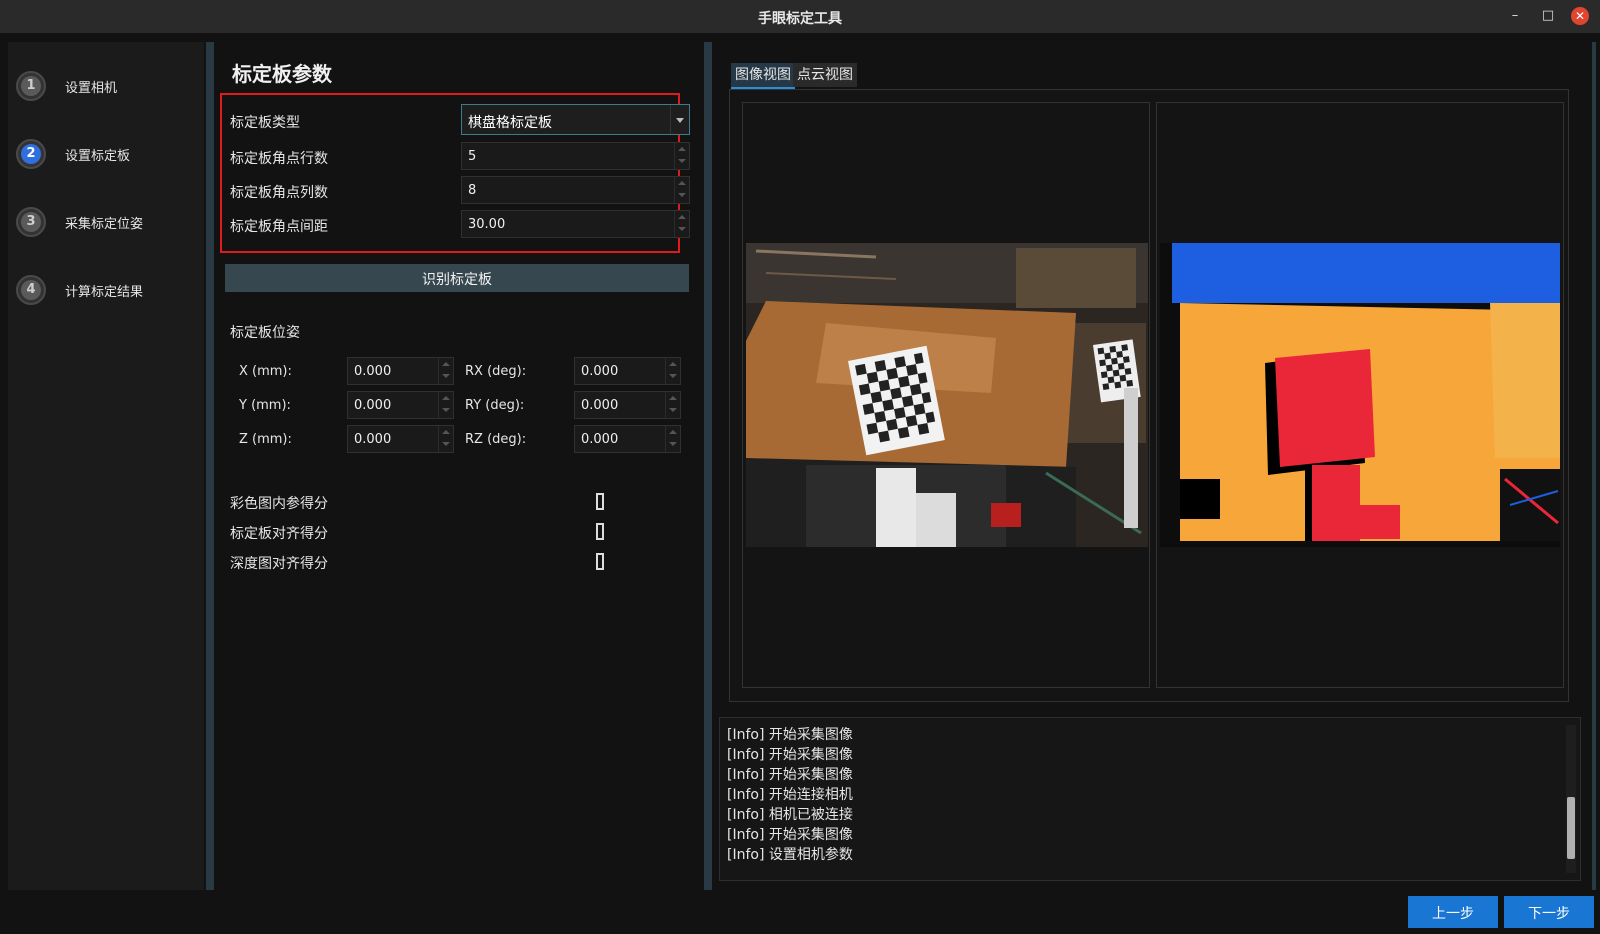 The height and width of the screenshot is (934, 1600). What do you see at coordinates (31, 290) in the screenshot?
I see `step-number-icon: 4` at bounding box center [31, 290].